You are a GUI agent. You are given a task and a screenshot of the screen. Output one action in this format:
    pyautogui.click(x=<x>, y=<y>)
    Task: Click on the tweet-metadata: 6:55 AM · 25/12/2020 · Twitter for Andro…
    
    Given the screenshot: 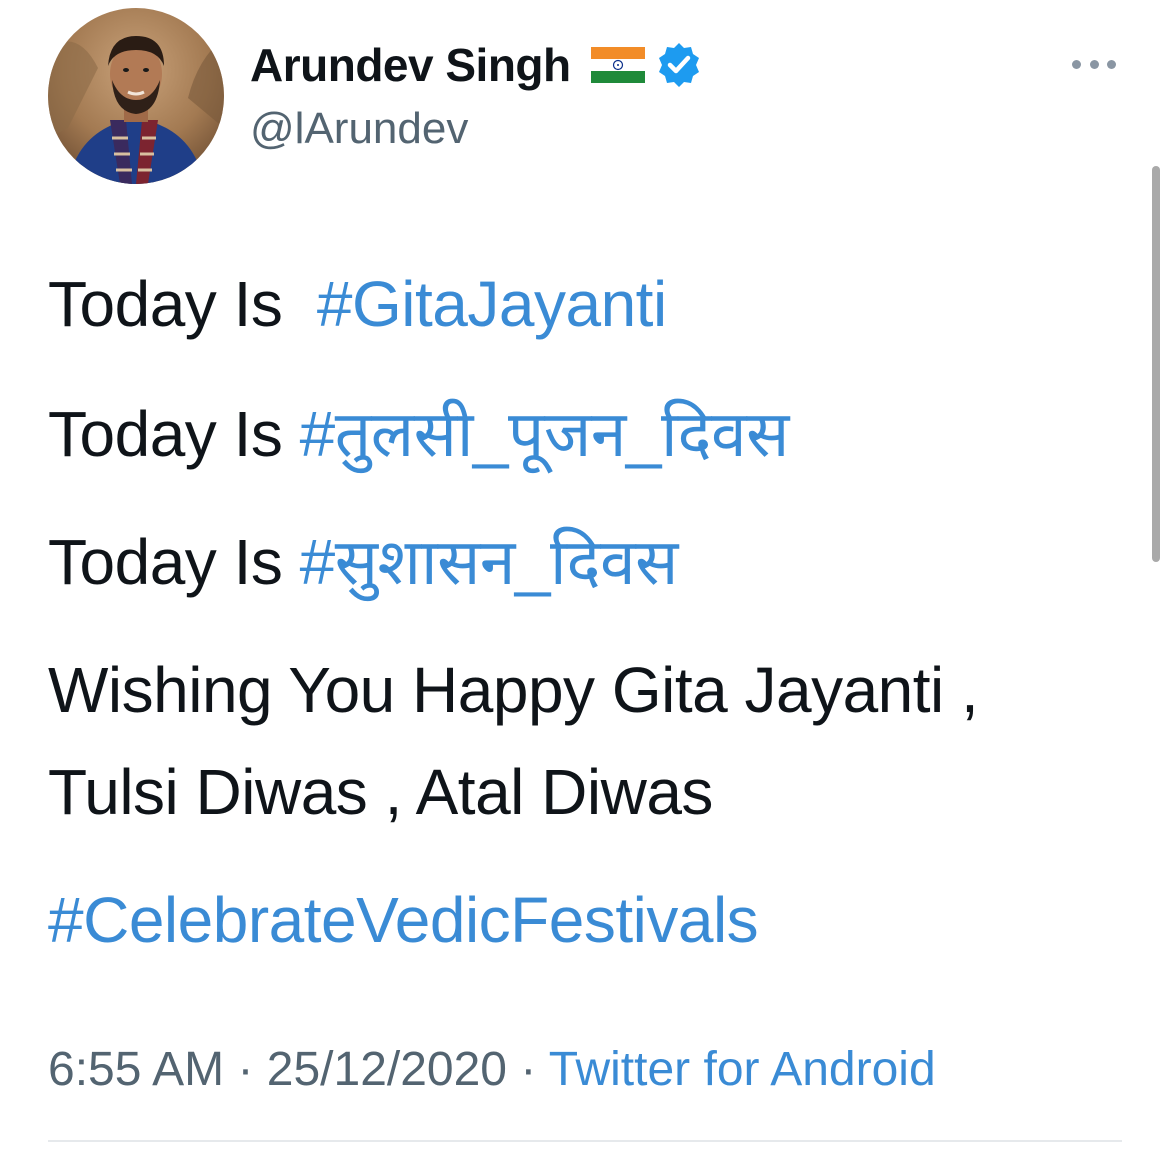 What is the action you would take?
    pyautogui.click(x=492, y=1070)
    